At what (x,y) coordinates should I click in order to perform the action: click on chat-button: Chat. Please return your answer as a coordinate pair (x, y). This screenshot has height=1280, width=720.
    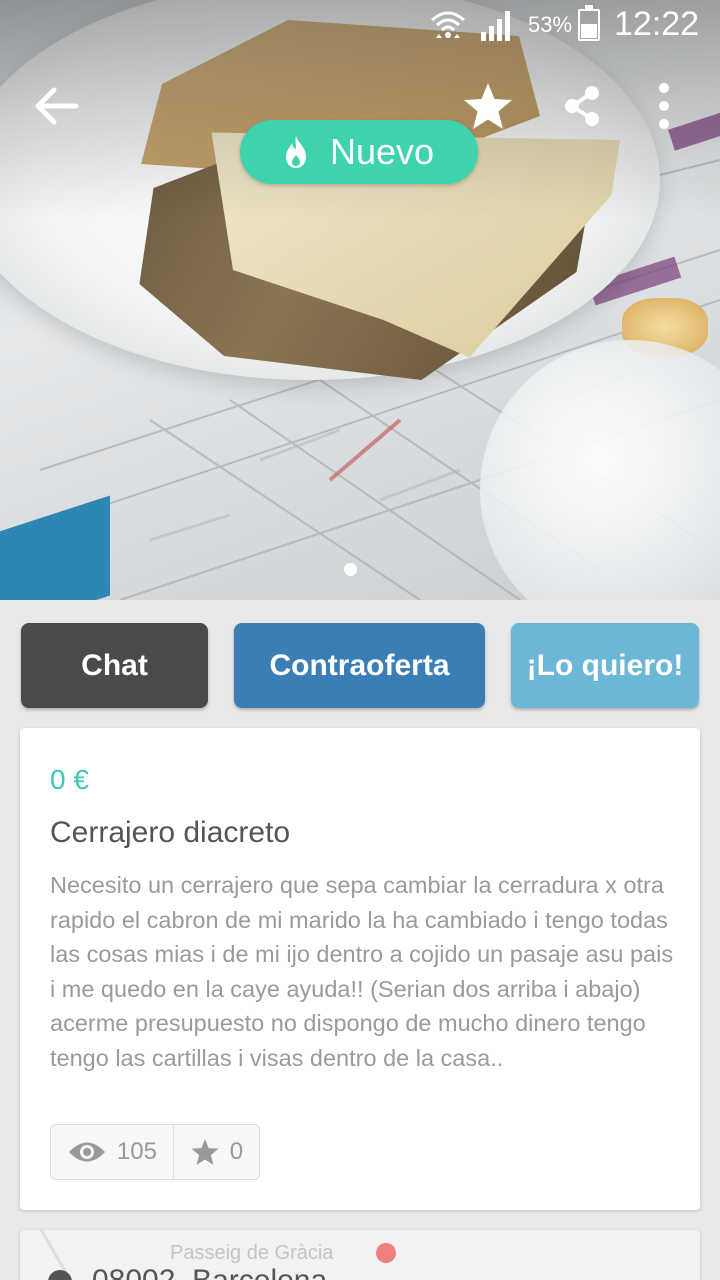
    Looking at the image, I should click on (114, 665).